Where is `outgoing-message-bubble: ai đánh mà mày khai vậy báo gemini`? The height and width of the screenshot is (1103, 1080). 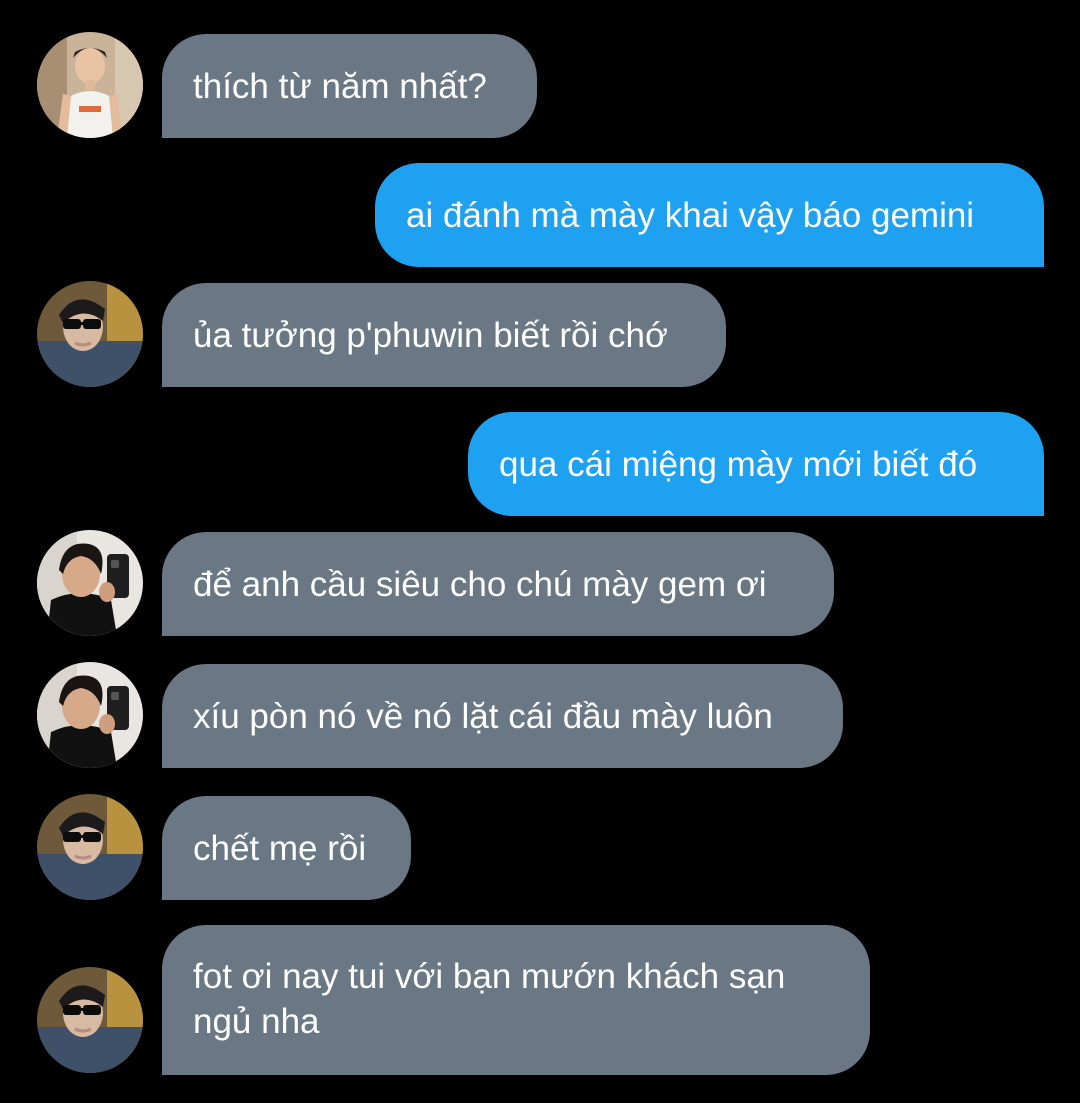
outgoing-message-bubble: ai đánh mà mày khai vậy báo gemini is located at coordinates (709, 215).